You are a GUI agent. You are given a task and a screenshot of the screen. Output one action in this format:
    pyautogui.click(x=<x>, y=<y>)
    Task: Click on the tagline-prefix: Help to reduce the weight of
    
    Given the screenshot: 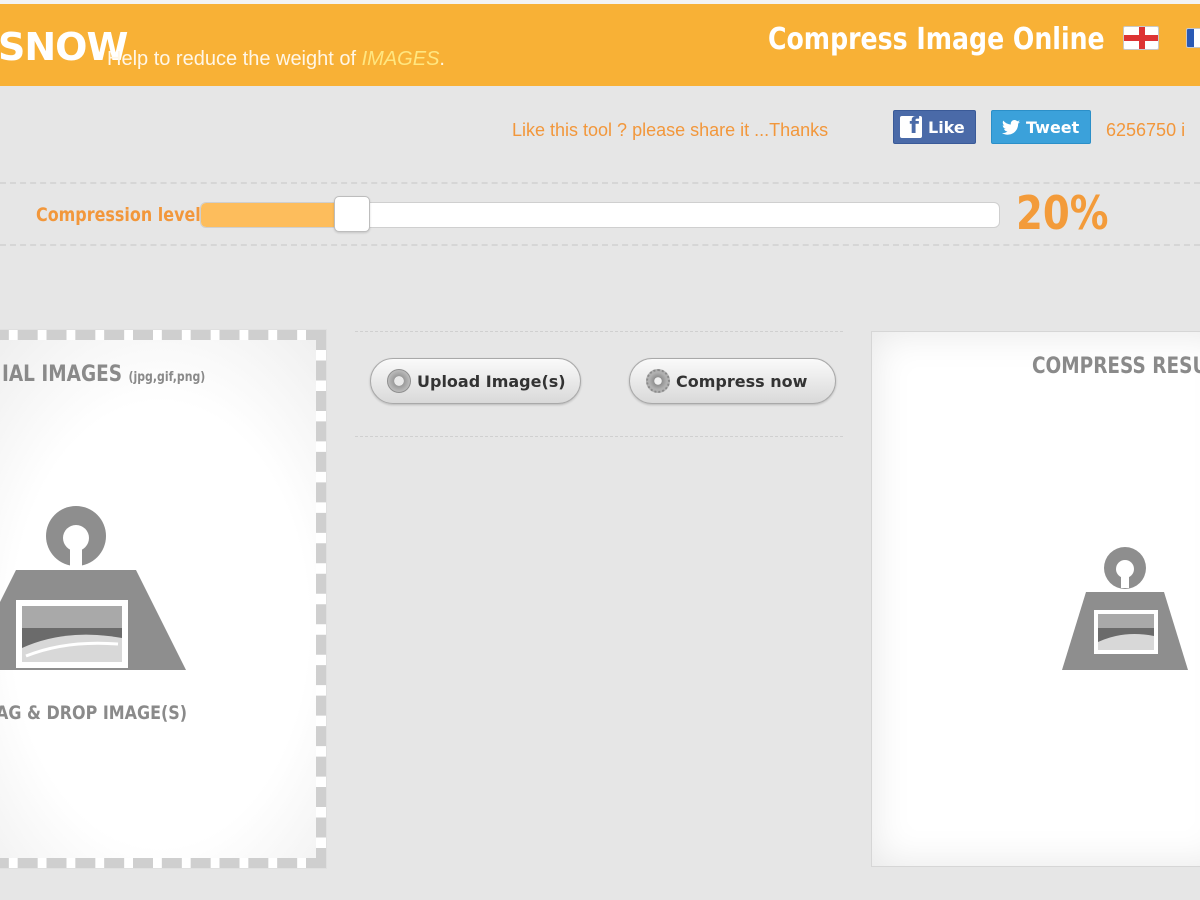 What is the action you would take?
    pyautogui.click(x=234, y=59)
    